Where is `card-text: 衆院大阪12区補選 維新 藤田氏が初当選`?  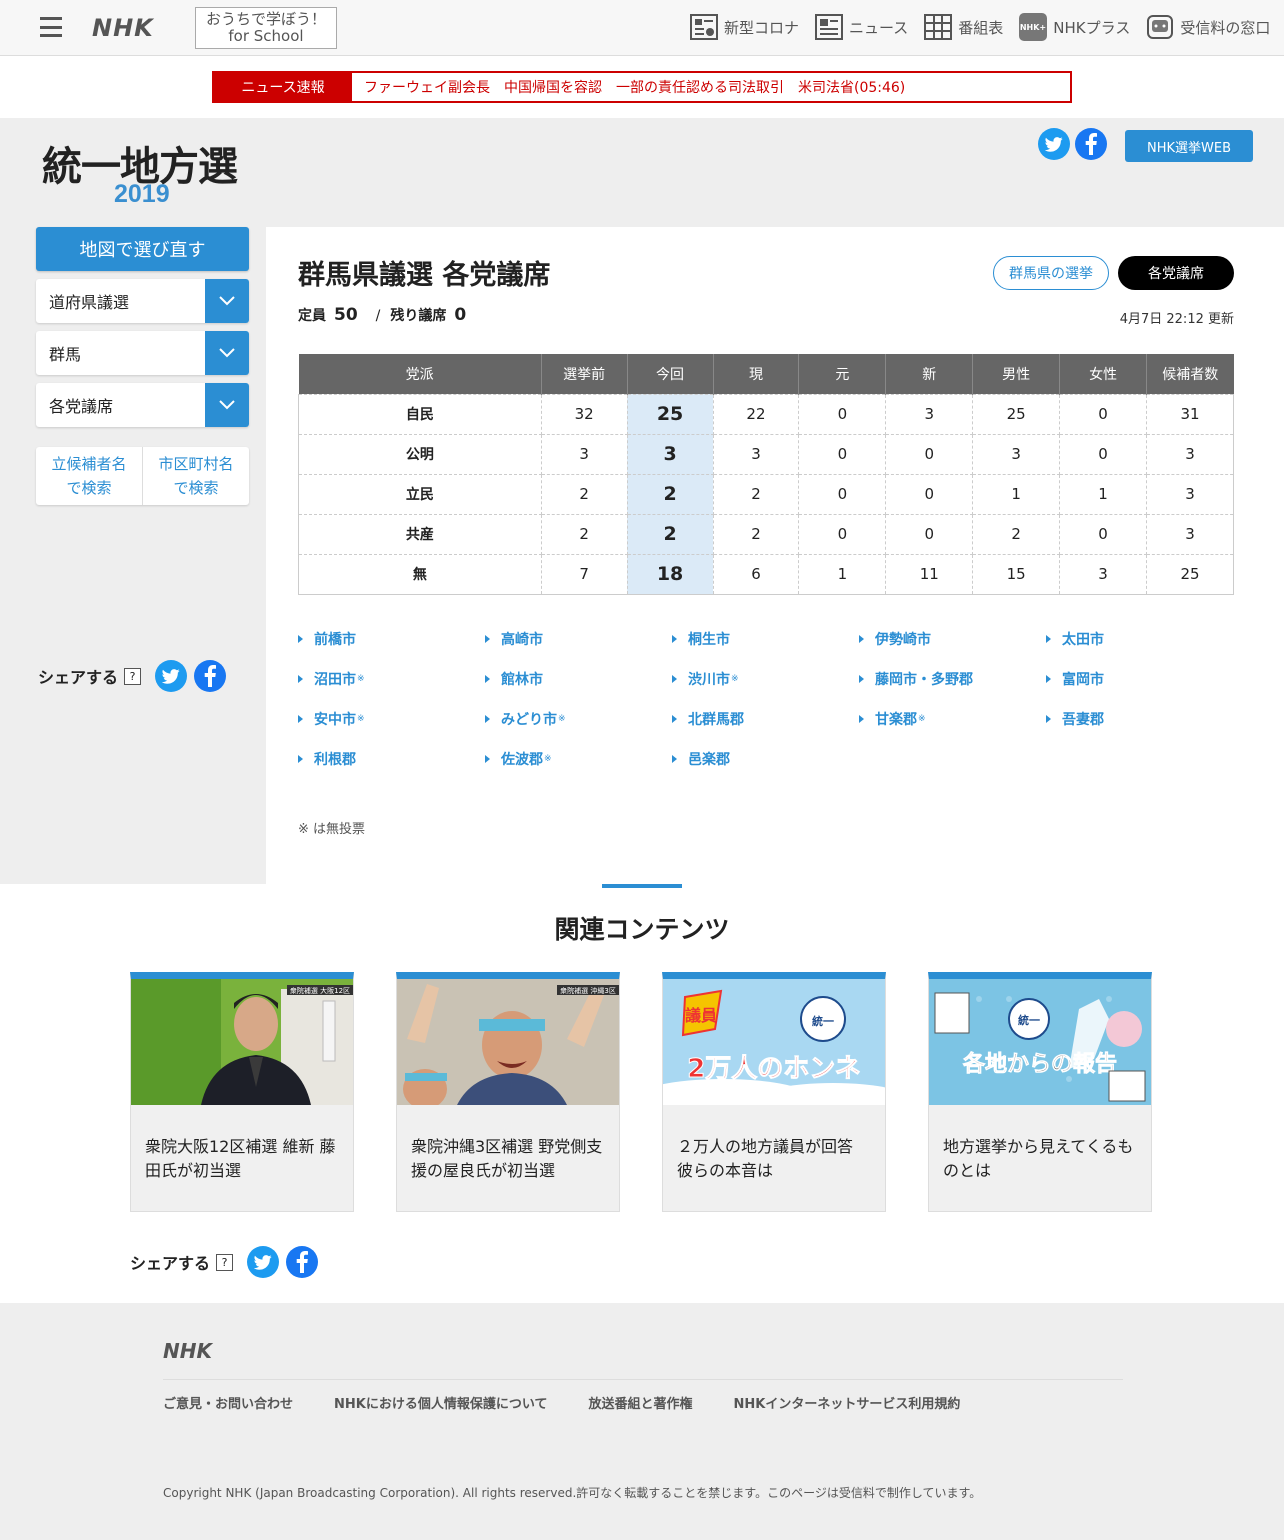 card-text: 衆院大阪12区補選 維新 藤田氏が初当選 is located at coordinates (240, 1158).